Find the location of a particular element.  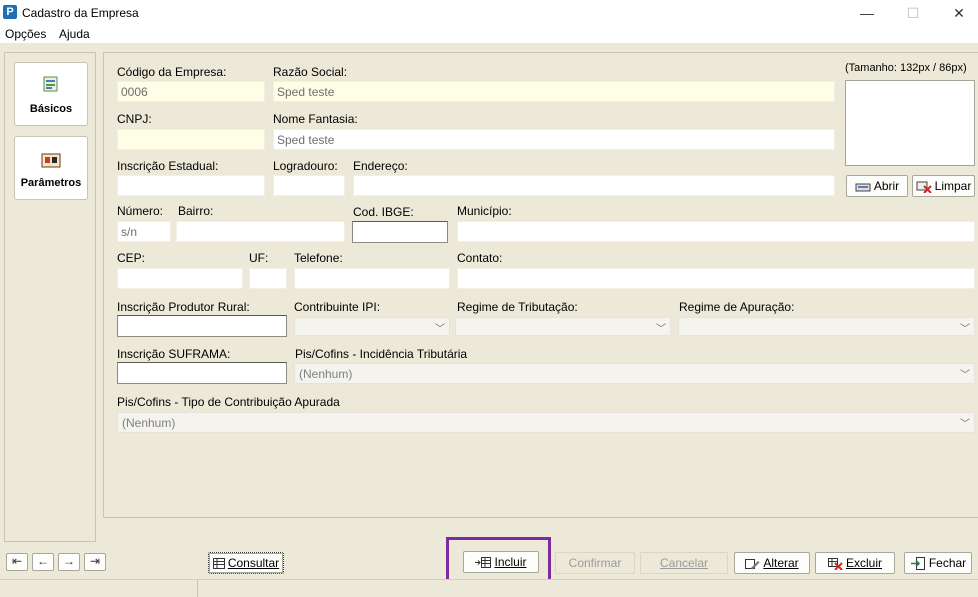

inscricao-estadual-field is located at coordinates (191, 185).